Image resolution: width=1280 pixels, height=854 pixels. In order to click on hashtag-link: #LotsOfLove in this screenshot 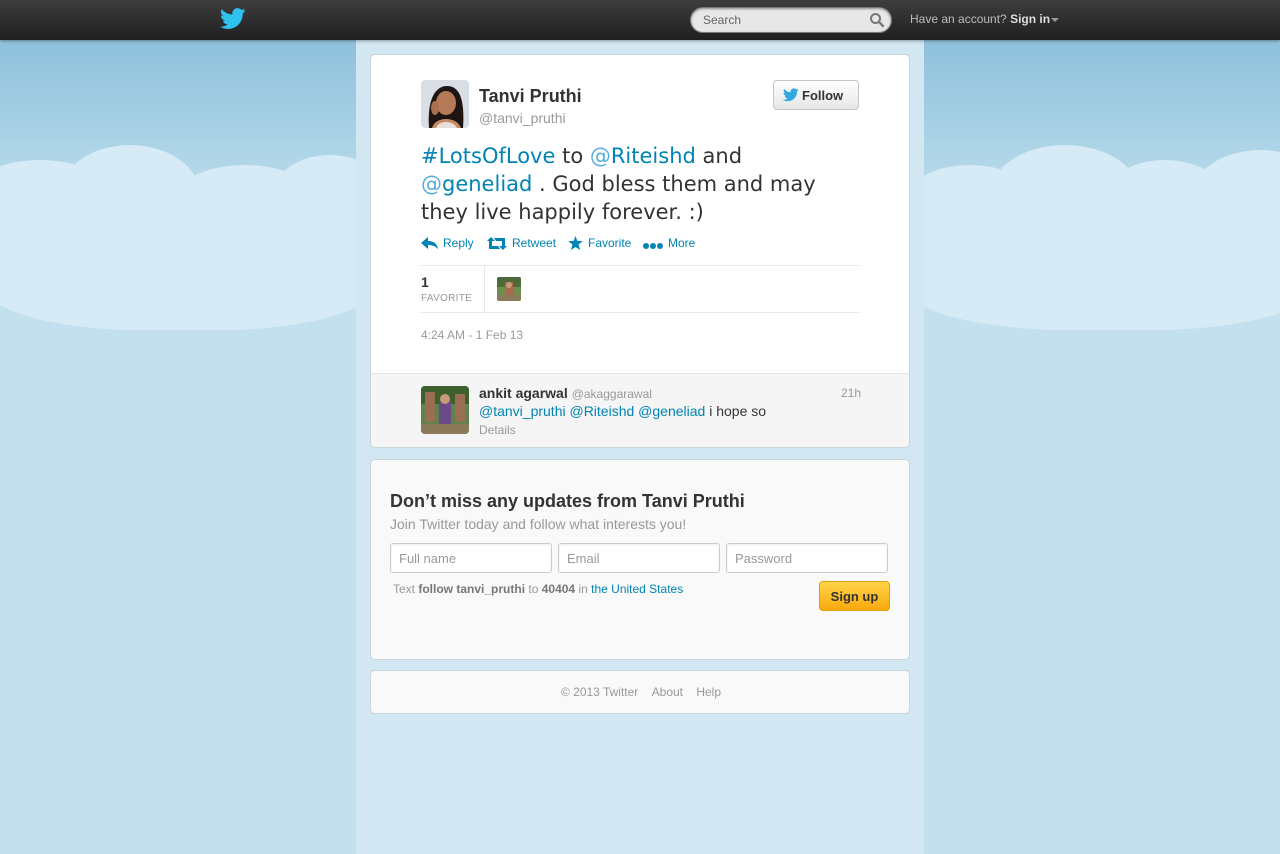, I will do `click(488, 156)`.